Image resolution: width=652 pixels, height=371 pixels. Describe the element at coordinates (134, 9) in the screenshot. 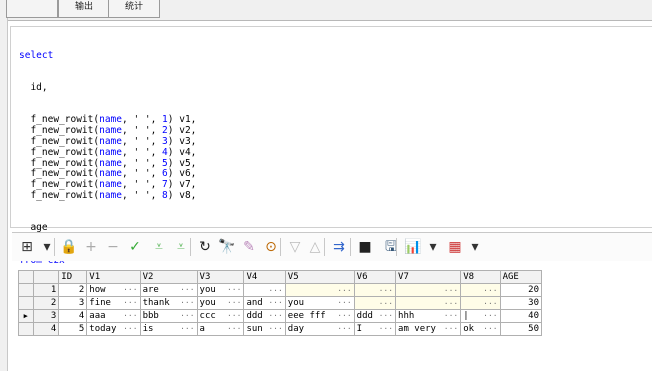

I see `tab-statistics: 统计` at that location.